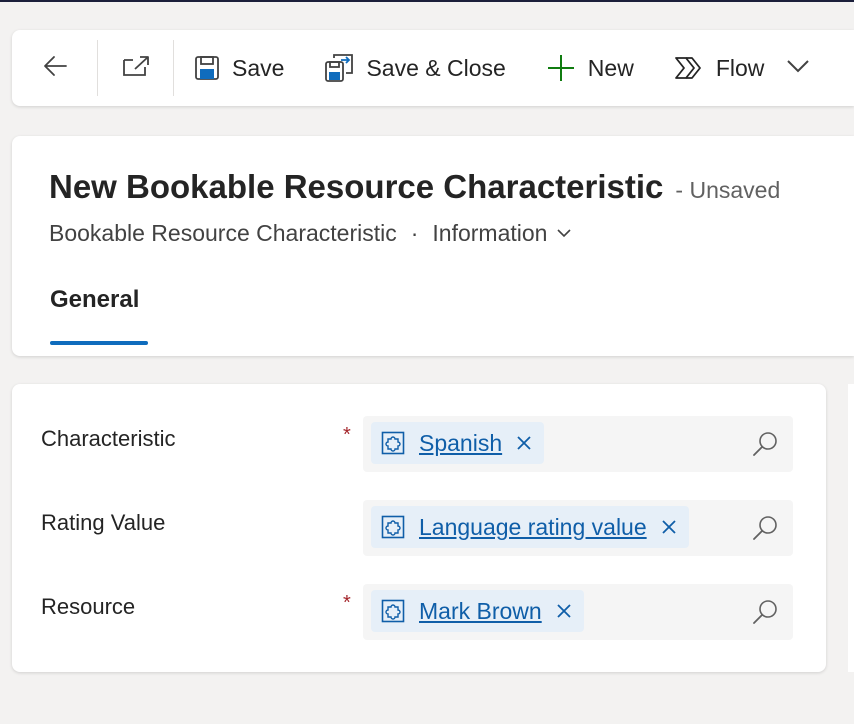 The height and width of the screenshot is (724, 854). I want to click on open-in-new-window-icon, so click(136, 68).